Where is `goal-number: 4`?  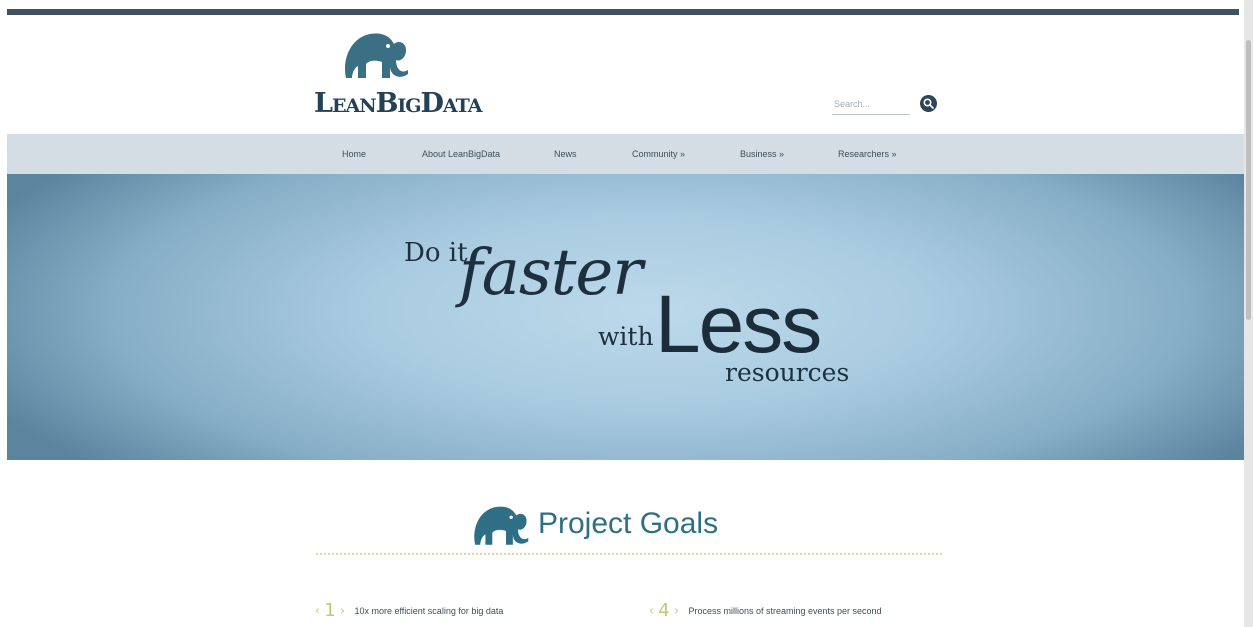 goal-number: 4 is located at coordinates (664, 610).